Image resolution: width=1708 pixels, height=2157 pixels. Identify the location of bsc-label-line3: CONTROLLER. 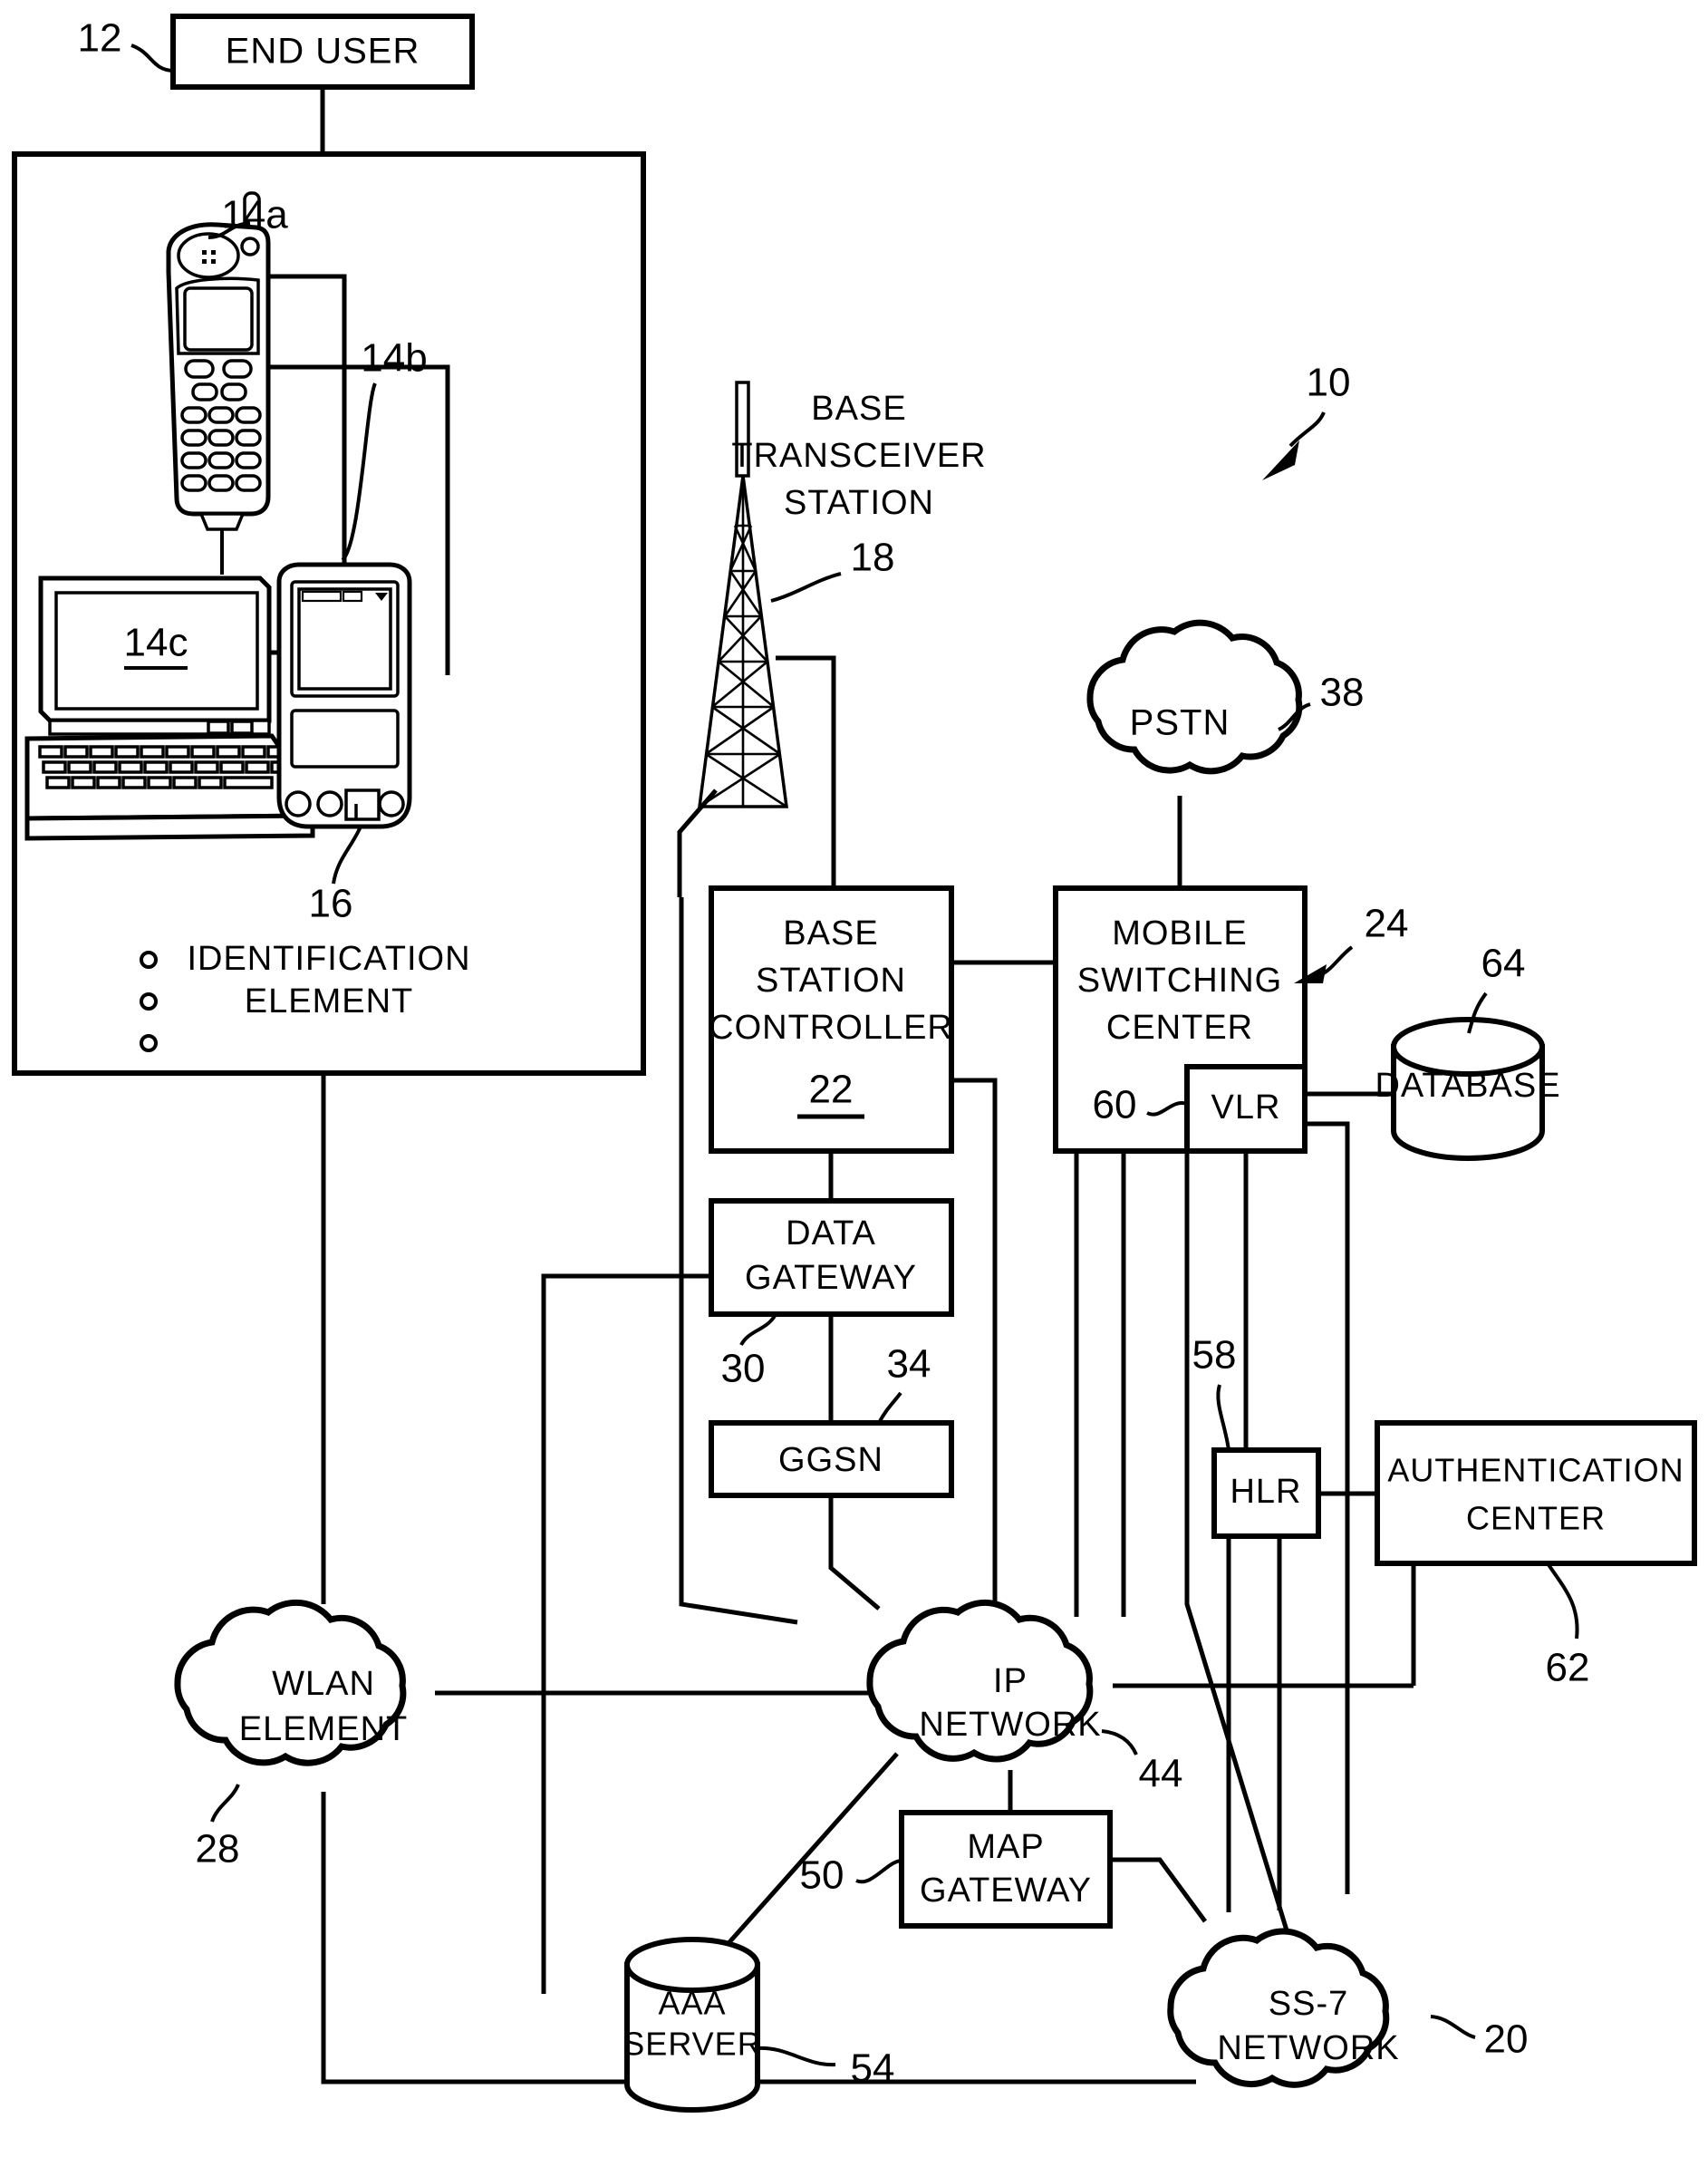
(831, 1028).